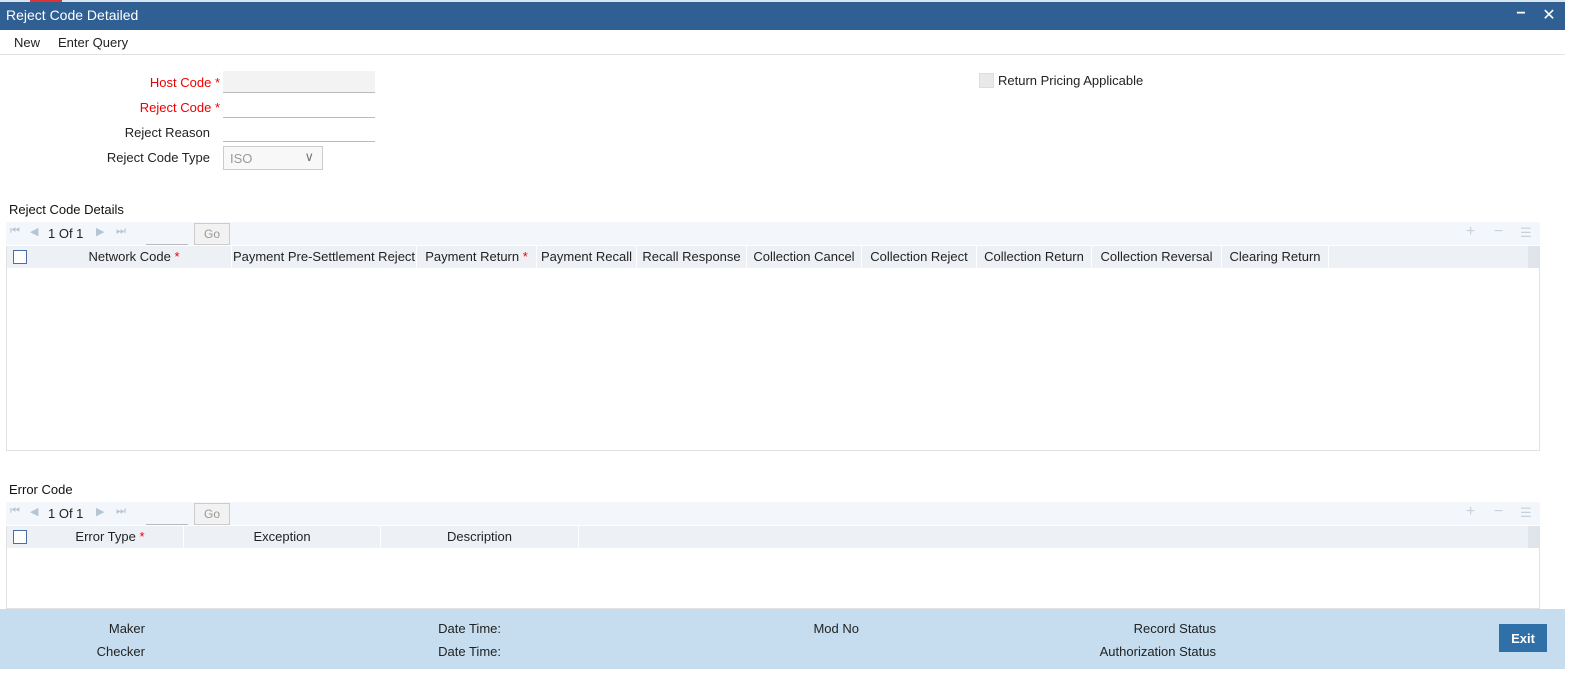  I want to click on return-pricing-label: Return Pricing Applicable, so click(1071, 80).